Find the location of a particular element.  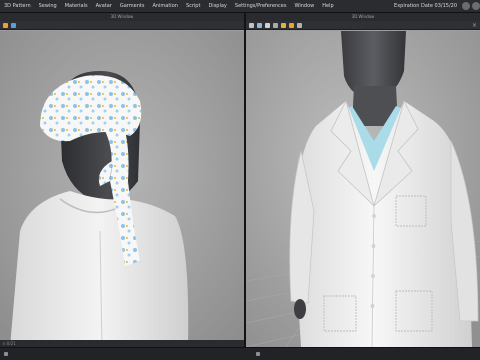

right-window-title: 3D Window is located at coordinates (363, 17).